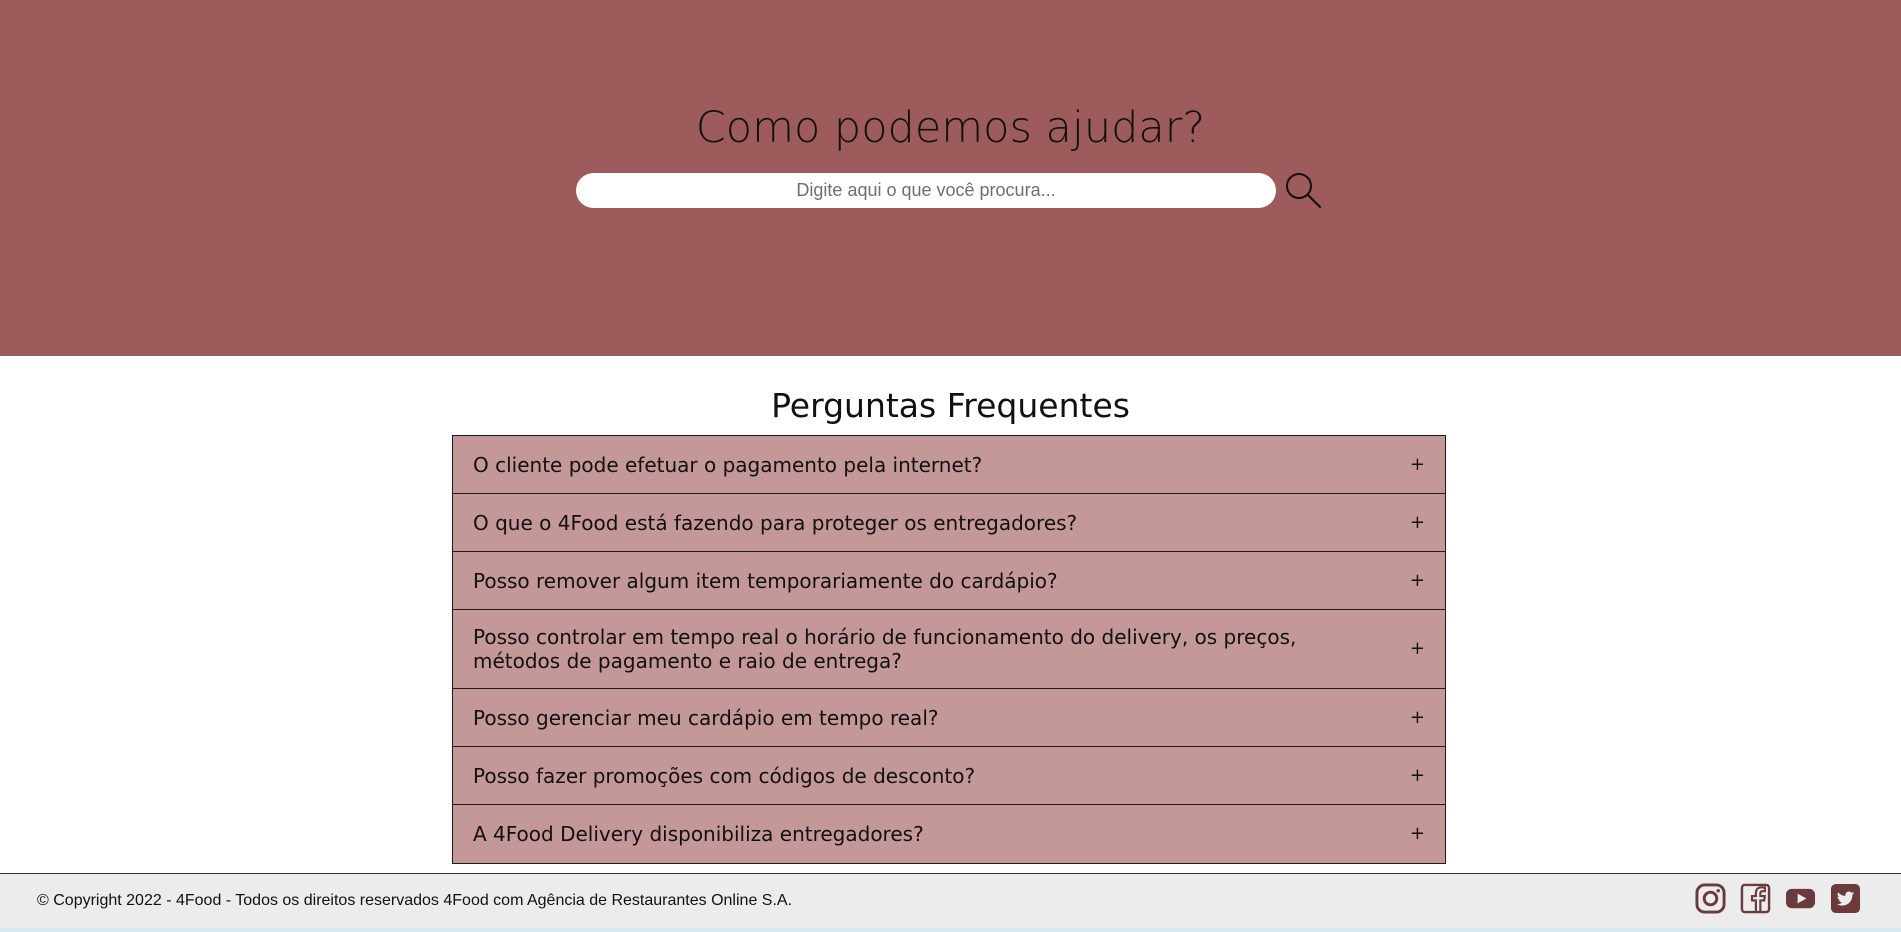  What do you see at coordinates (926, 190) in the screenshot?
I see `search-input` at bounding box center [926, 190].